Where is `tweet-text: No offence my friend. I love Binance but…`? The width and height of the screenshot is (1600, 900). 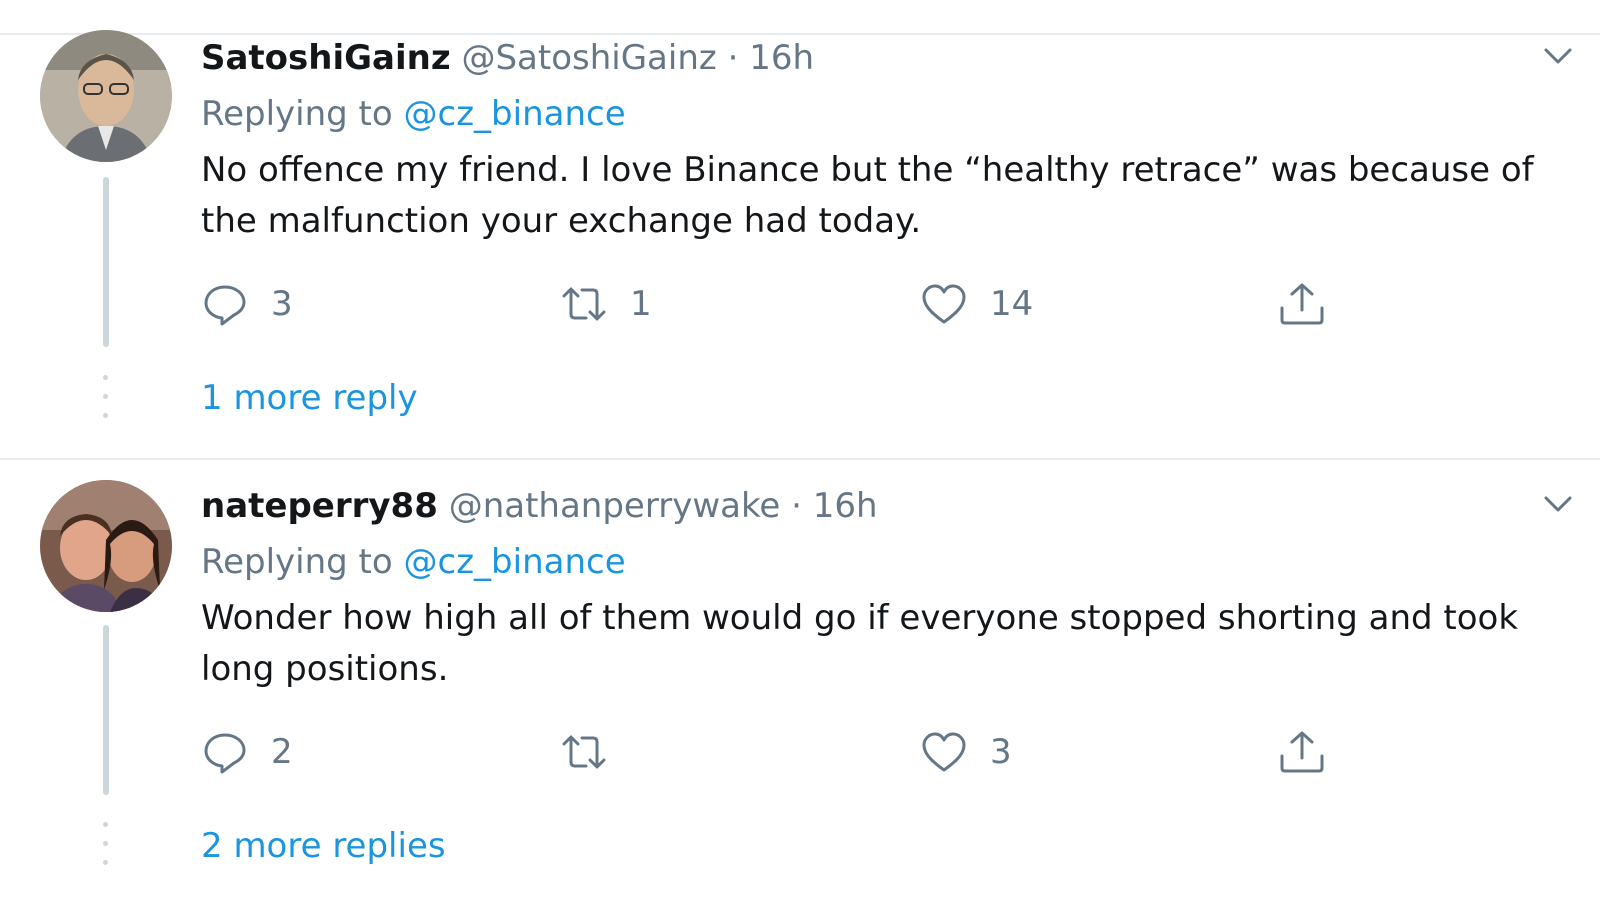
tweet-text: No offence my friend. I love Binance but… is located at coordinates (867, 195).